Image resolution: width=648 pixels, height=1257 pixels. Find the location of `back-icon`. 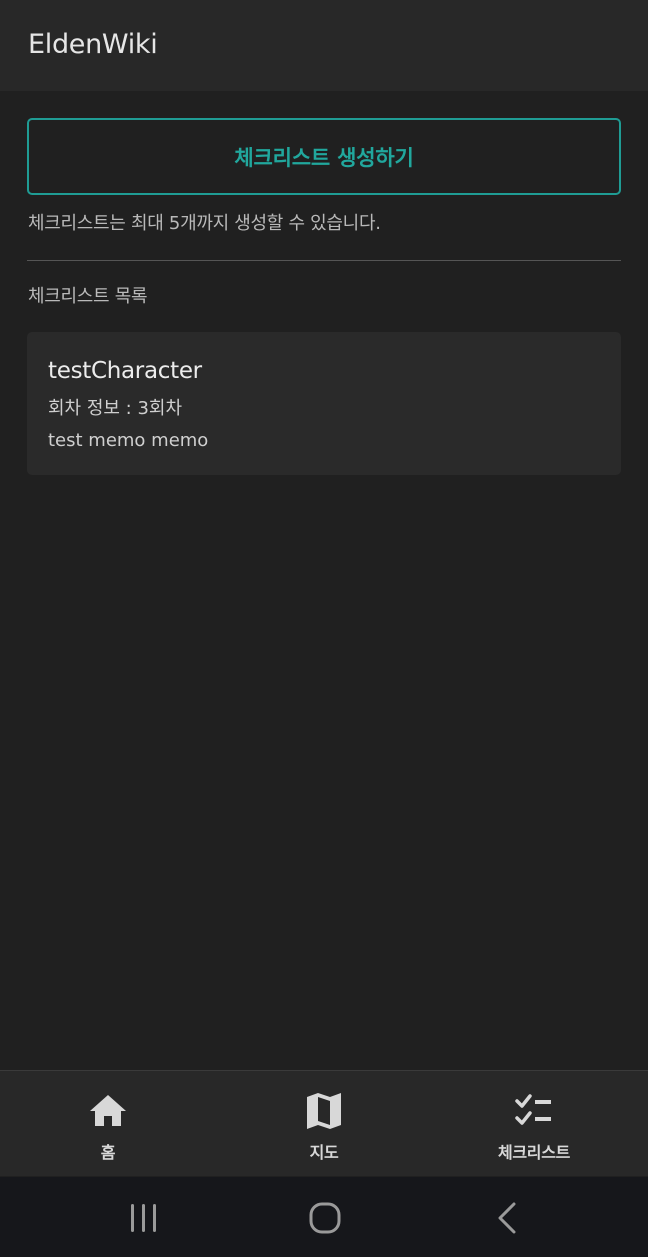

back-icon is located at coordinates (508, 1218).